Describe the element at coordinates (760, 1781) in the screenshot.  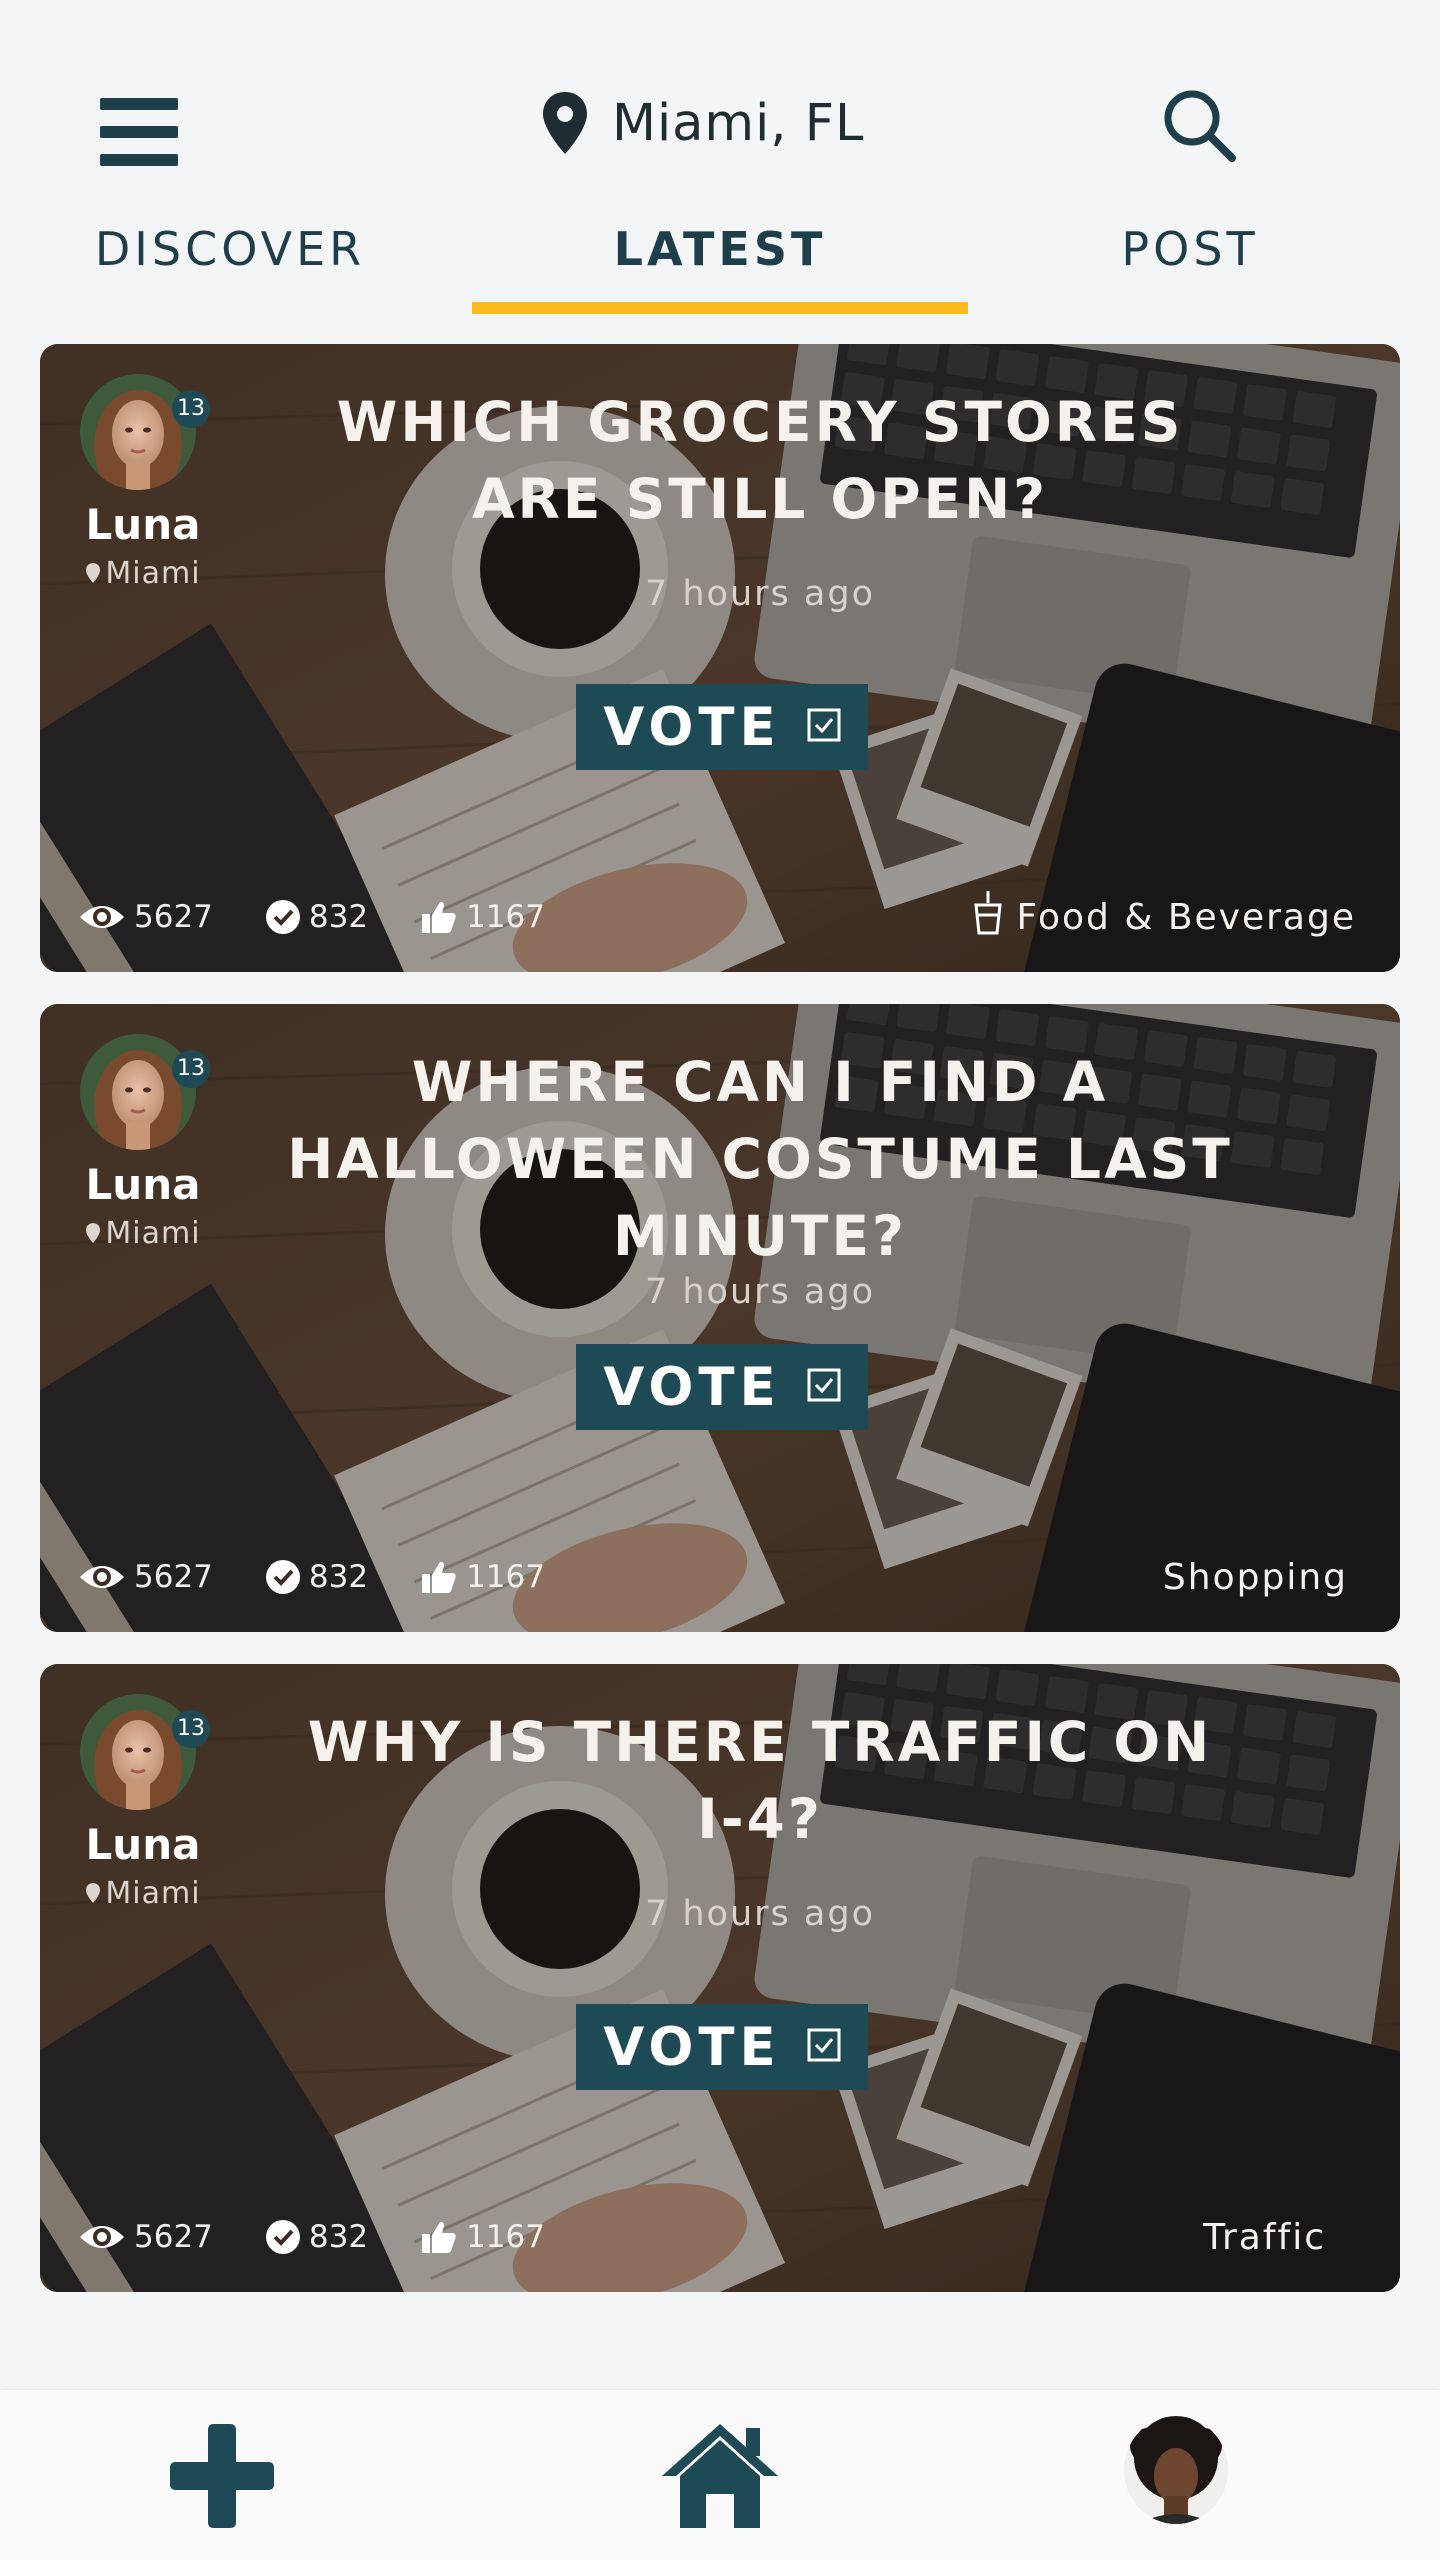
I see `post-question: WHY IS THERE TRAFFIC ON I-4?` at that location.